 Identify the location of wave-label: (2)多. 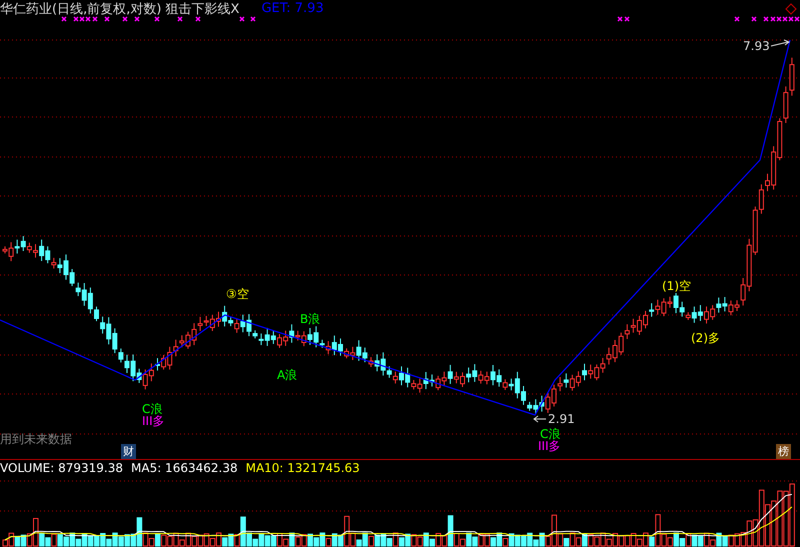
(705, 338).